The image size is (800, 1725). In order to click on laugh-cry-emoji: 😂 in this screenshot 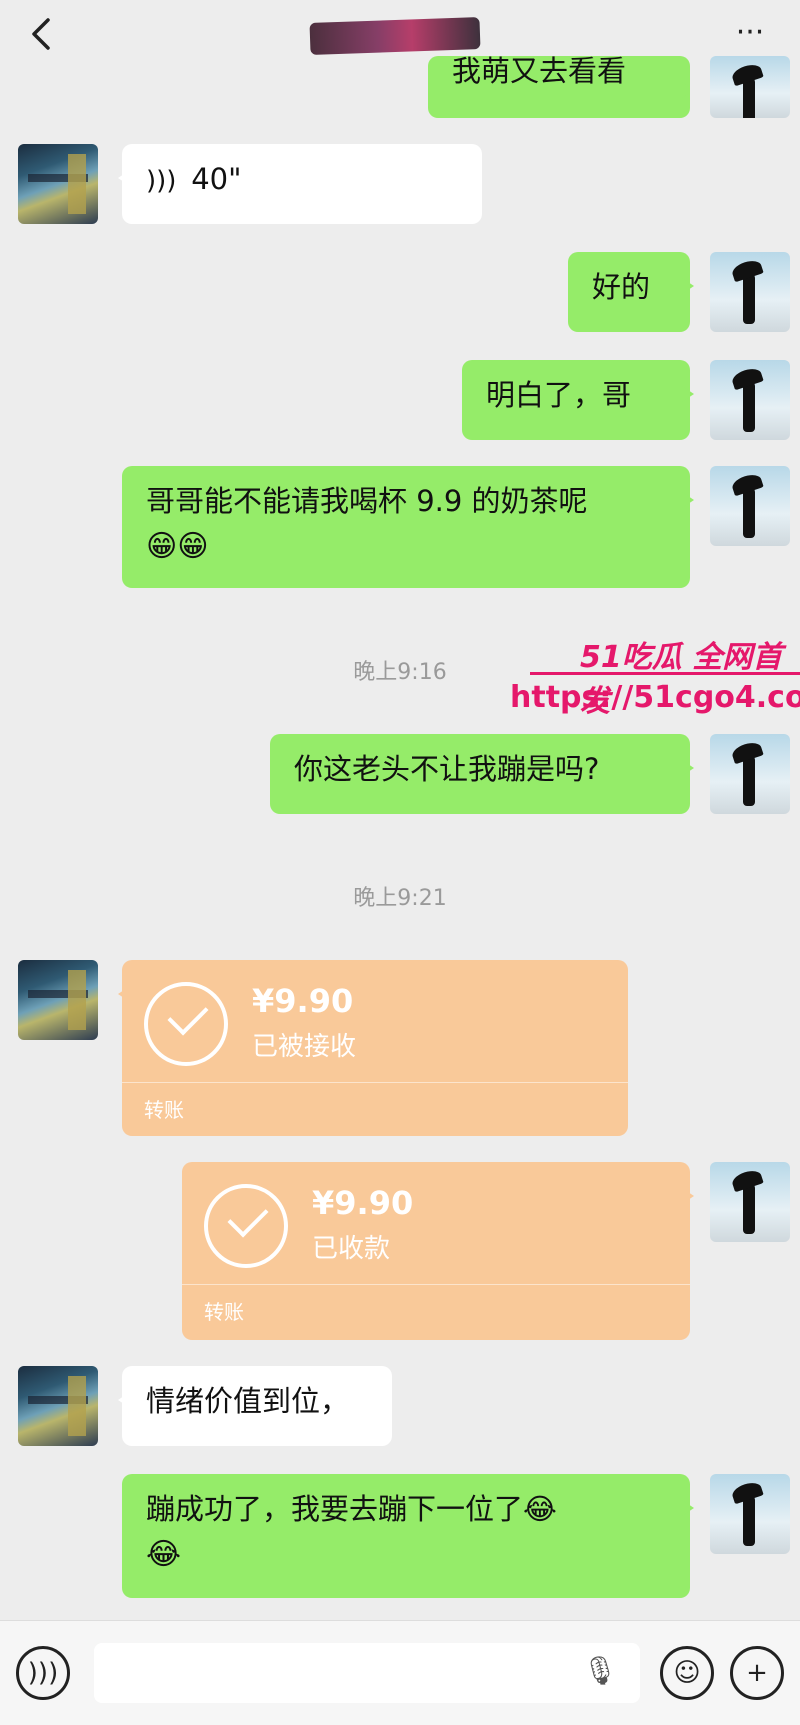, I will do `click(164, 1554)`.